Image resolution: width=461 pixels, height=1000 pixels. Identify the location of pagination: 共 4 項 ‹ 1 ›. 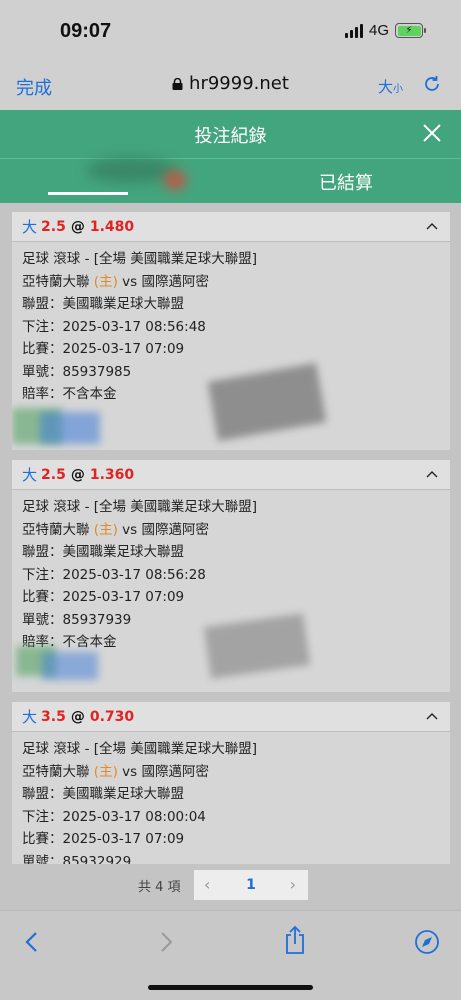
(230, 885).